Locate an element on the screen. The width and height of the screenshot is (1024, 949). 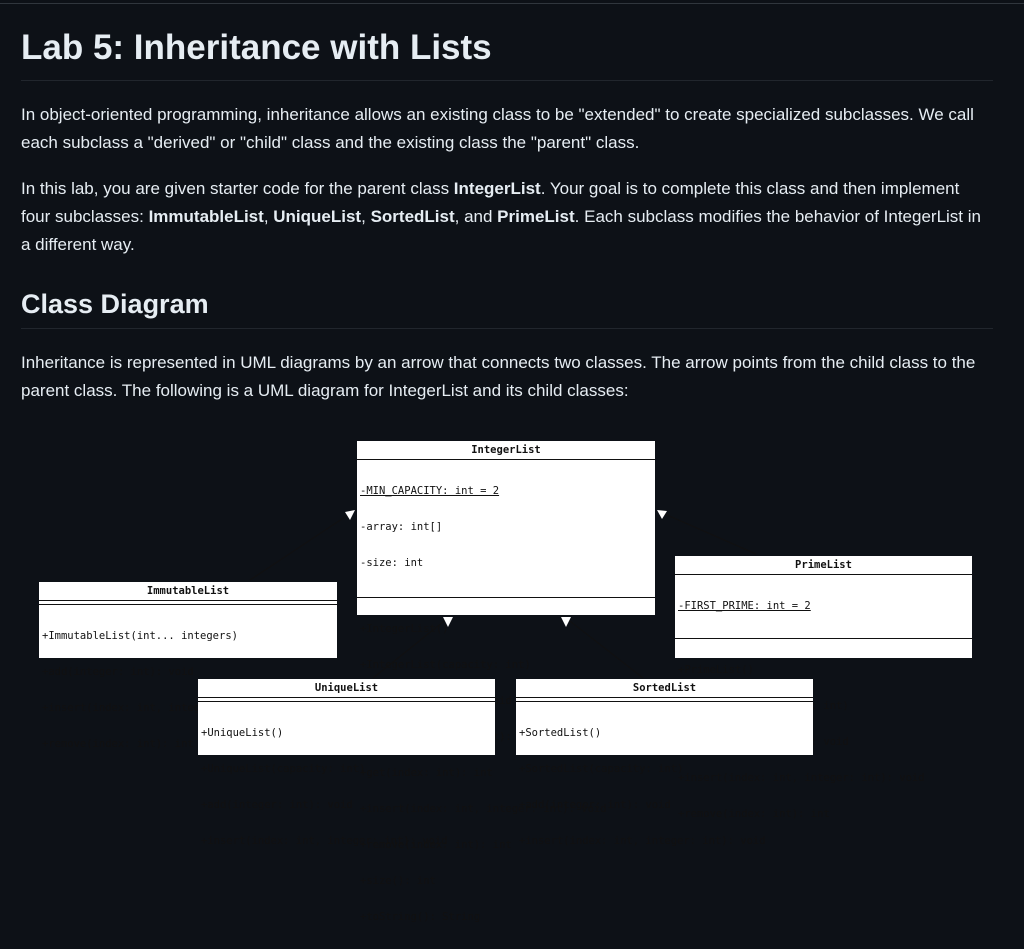
method: +SortedList(capacity: int) is located at coordinates (601, 769).